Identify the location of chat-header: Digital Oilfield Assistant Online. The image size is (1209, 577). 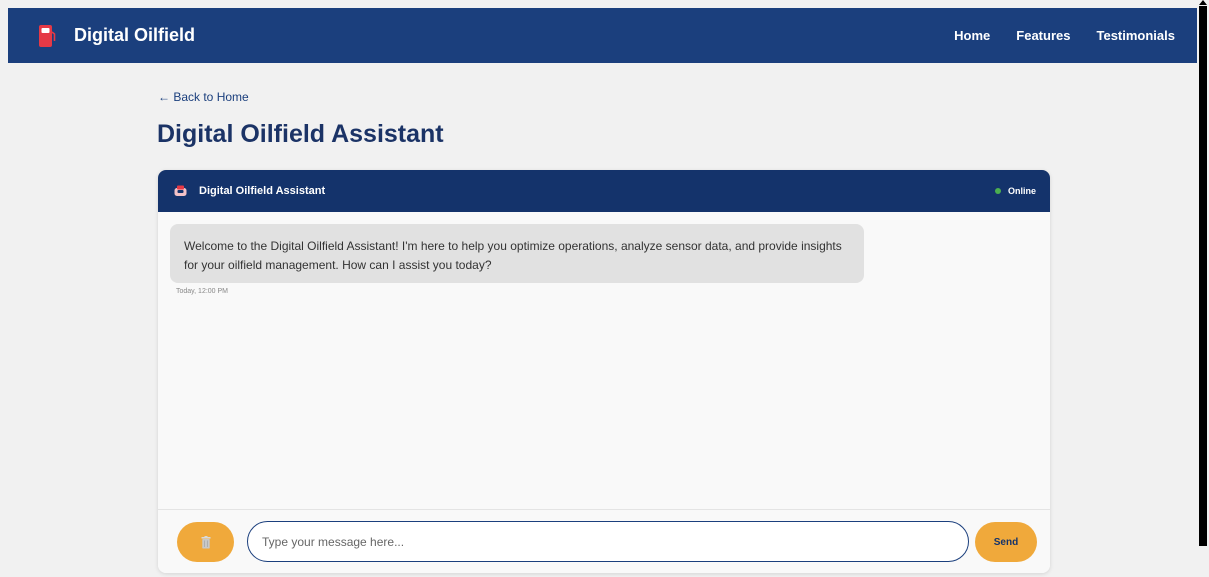
(604, 191).